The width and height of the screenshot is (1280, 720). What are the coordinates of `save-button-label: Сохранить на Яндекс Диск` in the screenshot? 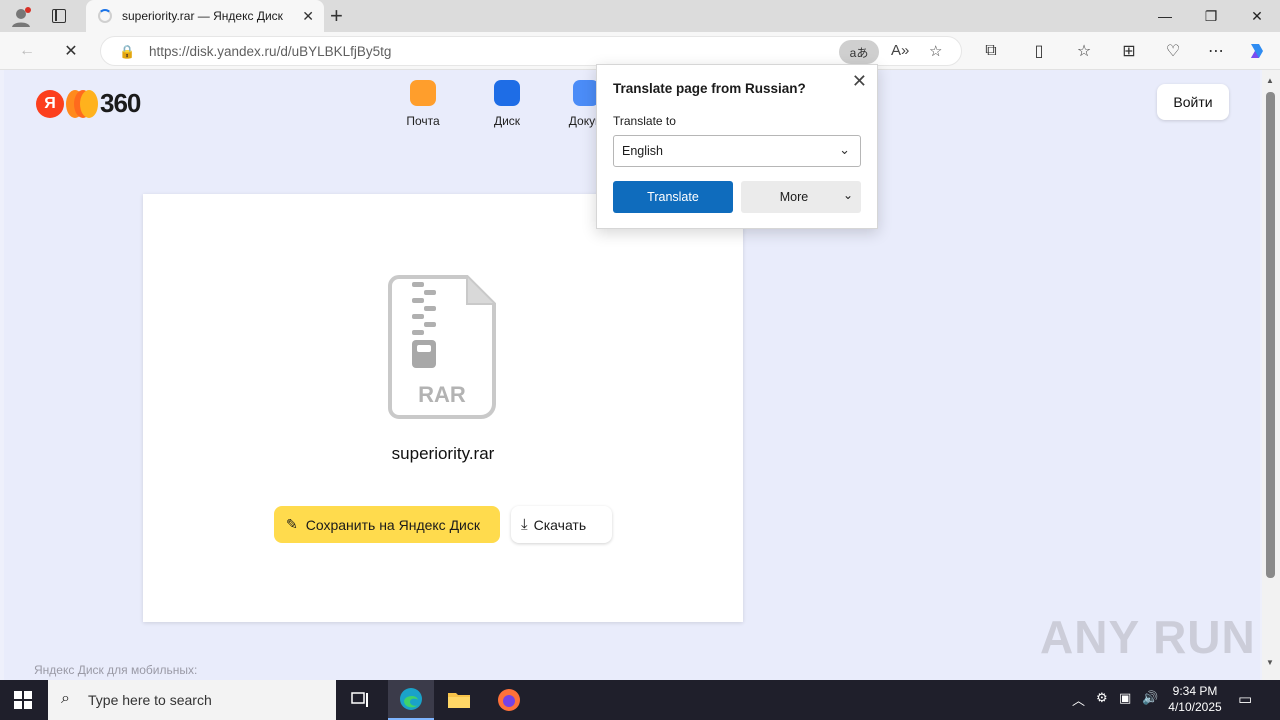 It's located at (392, 524).